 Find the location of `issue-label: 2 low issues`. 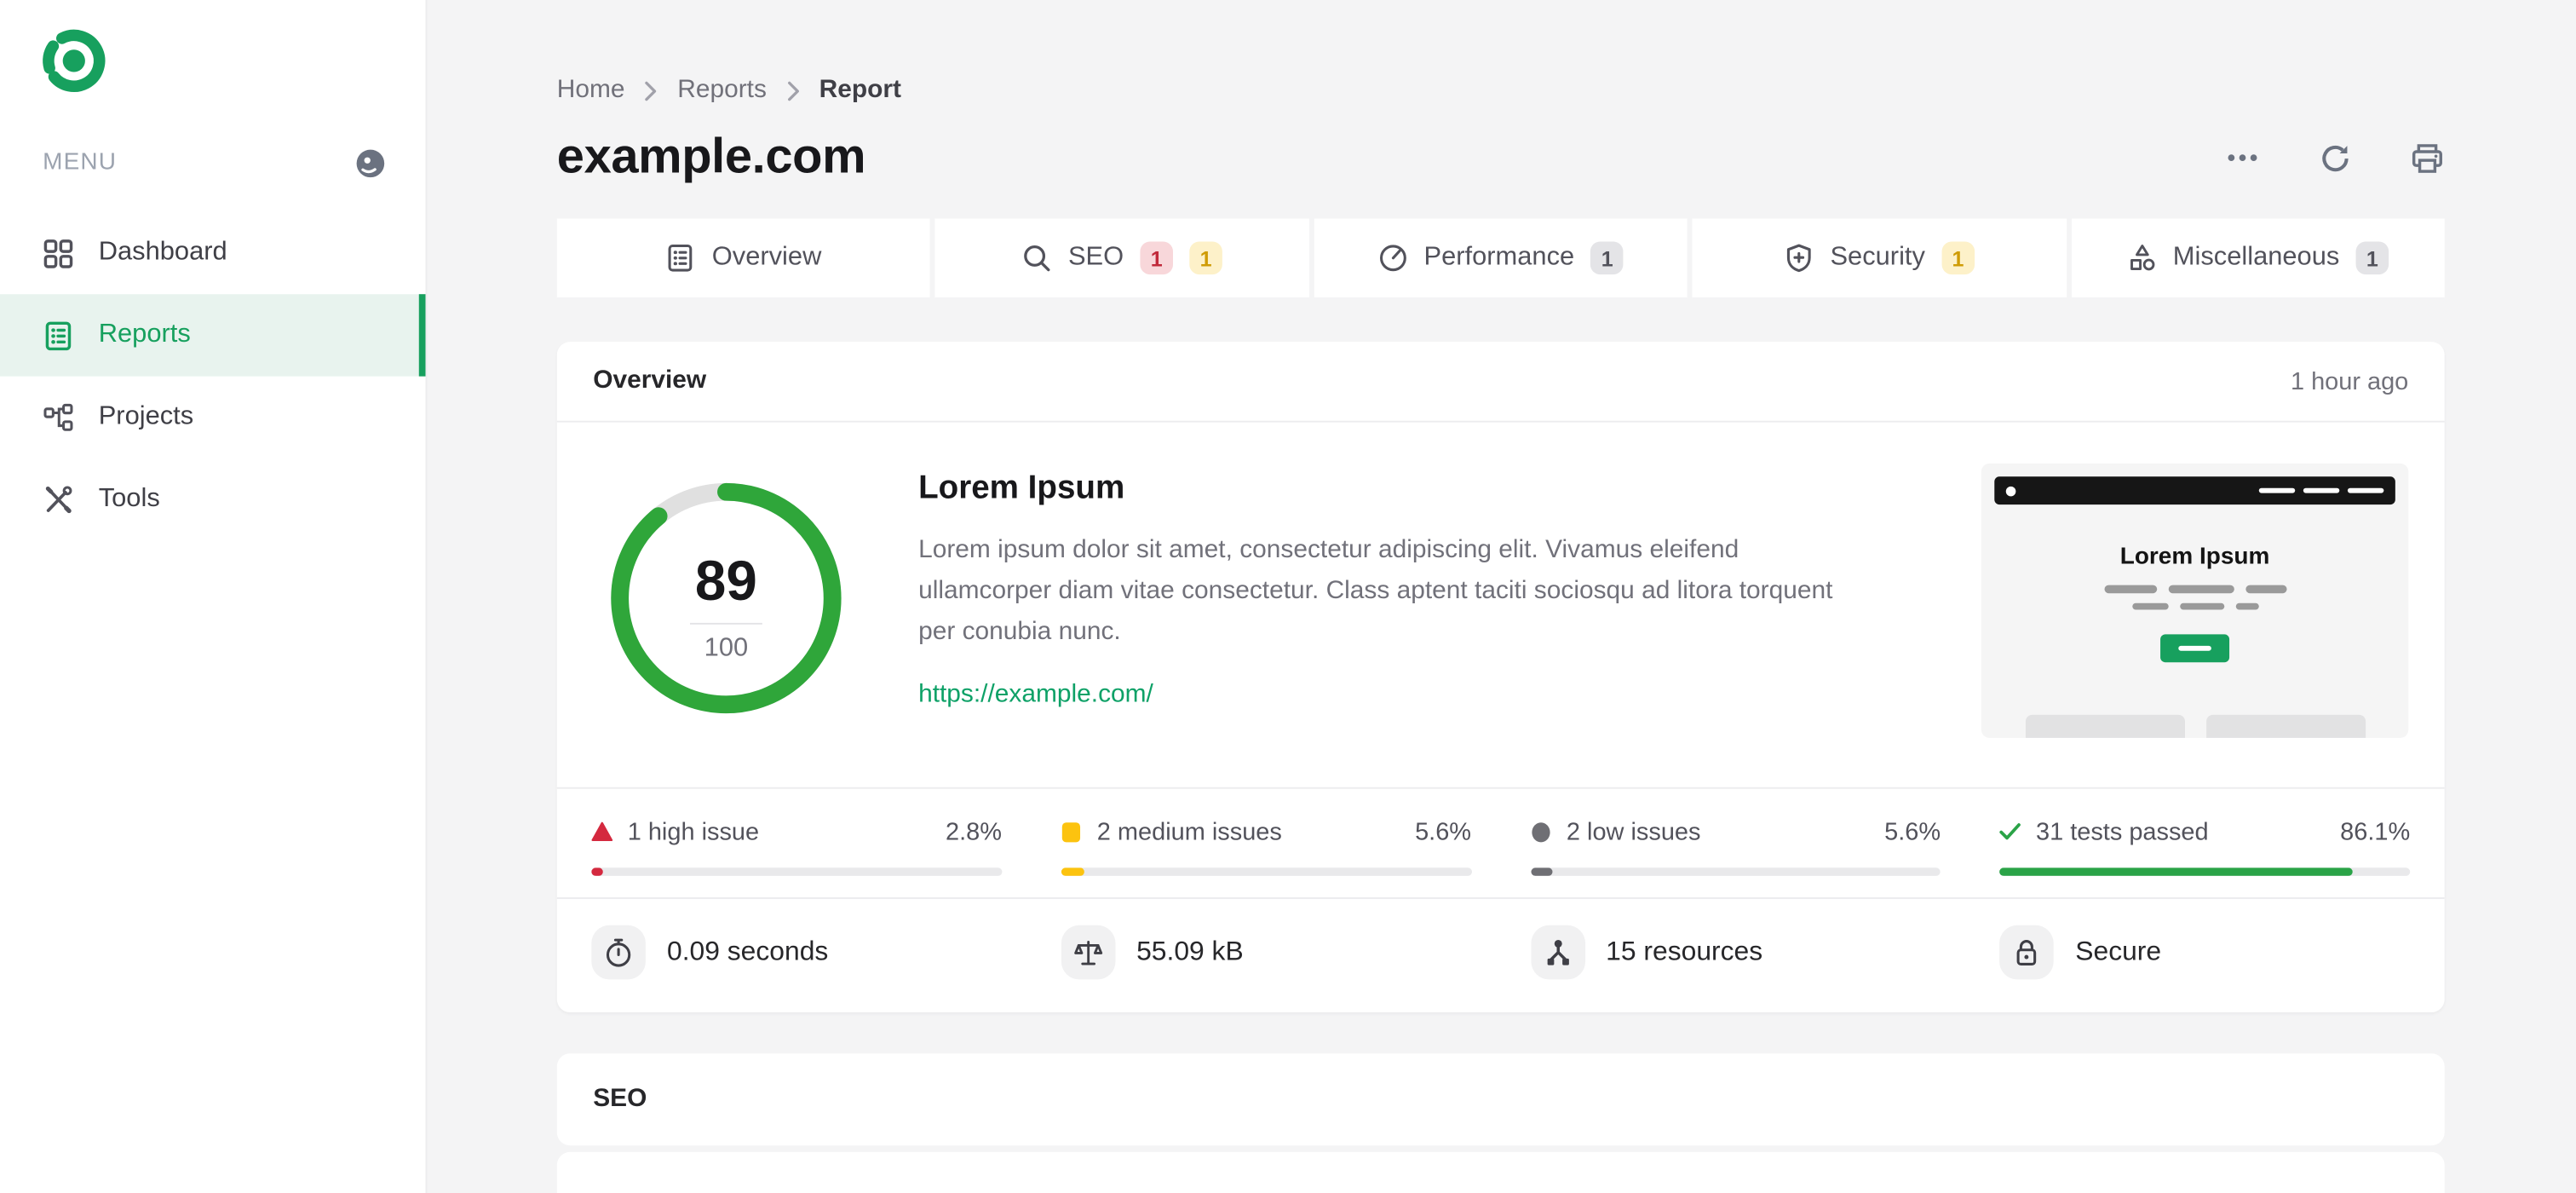

issue-label: 2 low issues is located at coordinates (1633, 831).